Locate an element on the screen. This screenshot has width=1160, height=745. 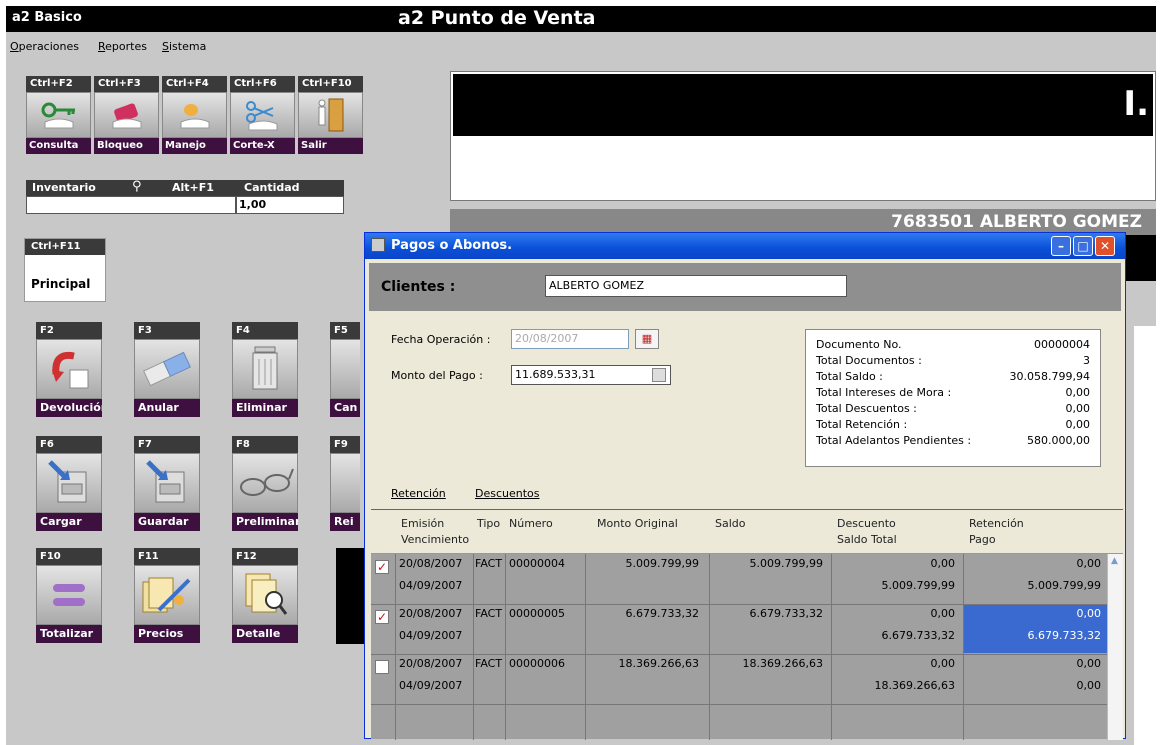
equals-icon is located at coordinates (69, 595).